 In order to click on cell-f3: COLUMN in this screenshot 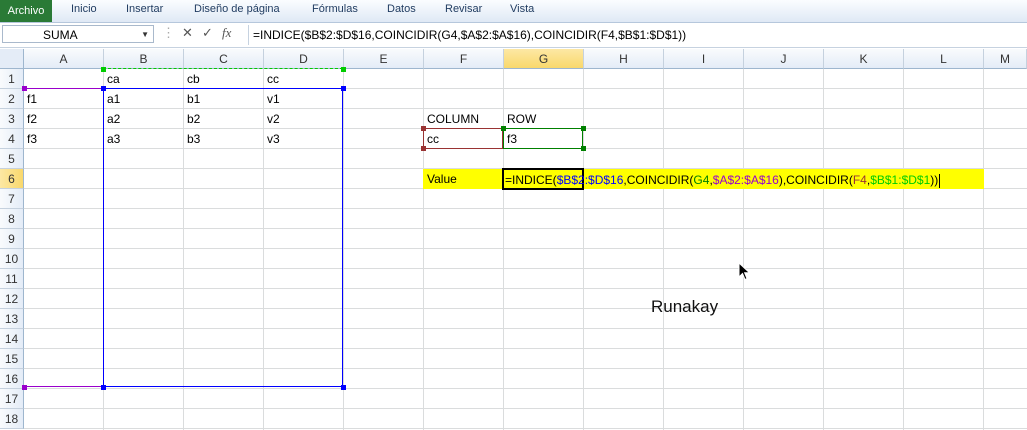, I will do `click(452, 119)`.